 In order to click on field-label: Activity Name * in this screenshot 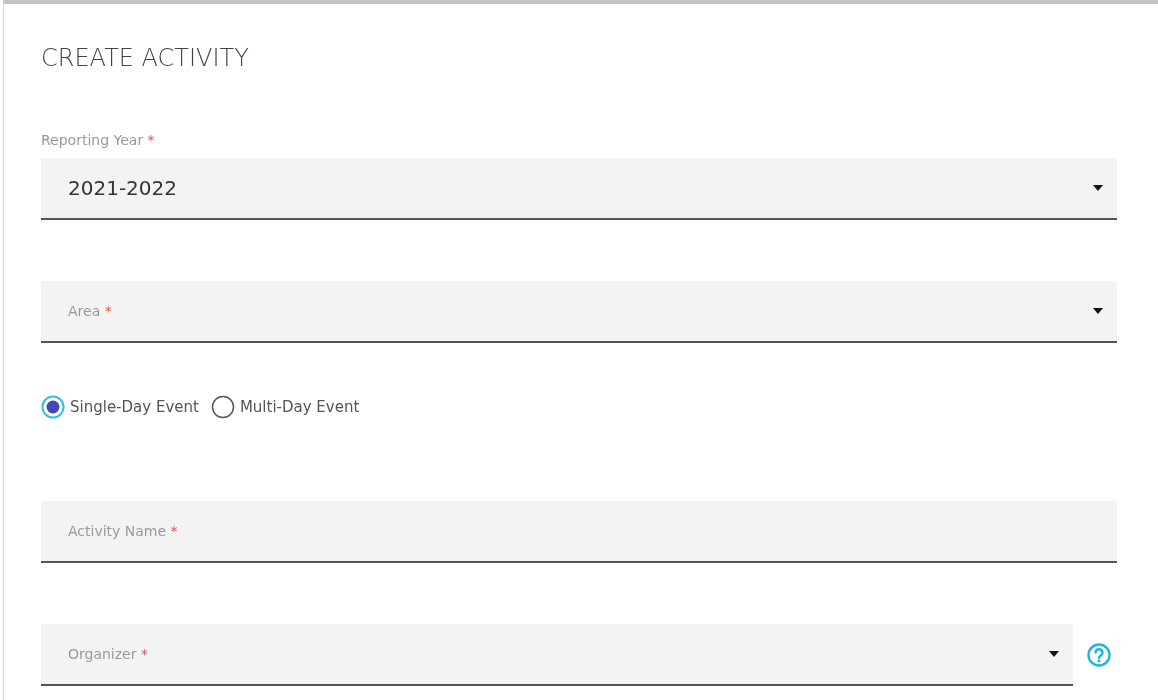, I will do `click(123, 531)`.